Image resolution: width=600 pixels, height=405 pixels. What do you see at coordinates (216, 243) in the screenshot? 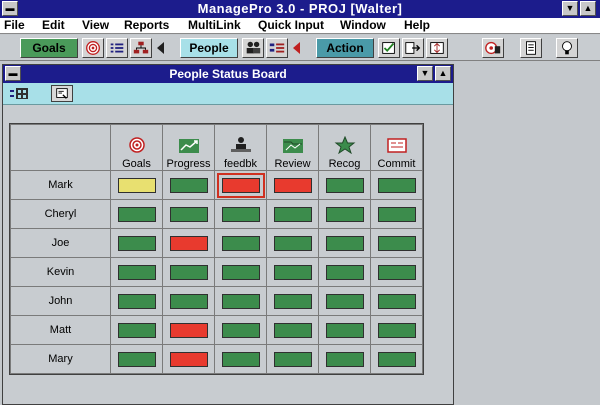
I see `table-row: Joe` at bounding box center [216, 243].